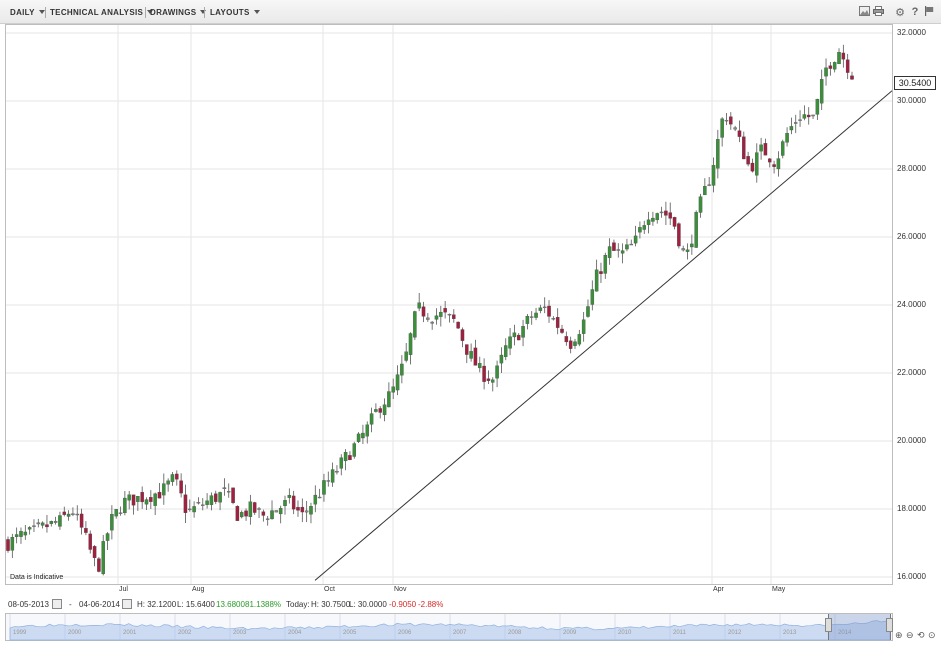 The width and height of the screenshot is (941, 650). I want to click on navigator-handle-right, so click(889, 625).